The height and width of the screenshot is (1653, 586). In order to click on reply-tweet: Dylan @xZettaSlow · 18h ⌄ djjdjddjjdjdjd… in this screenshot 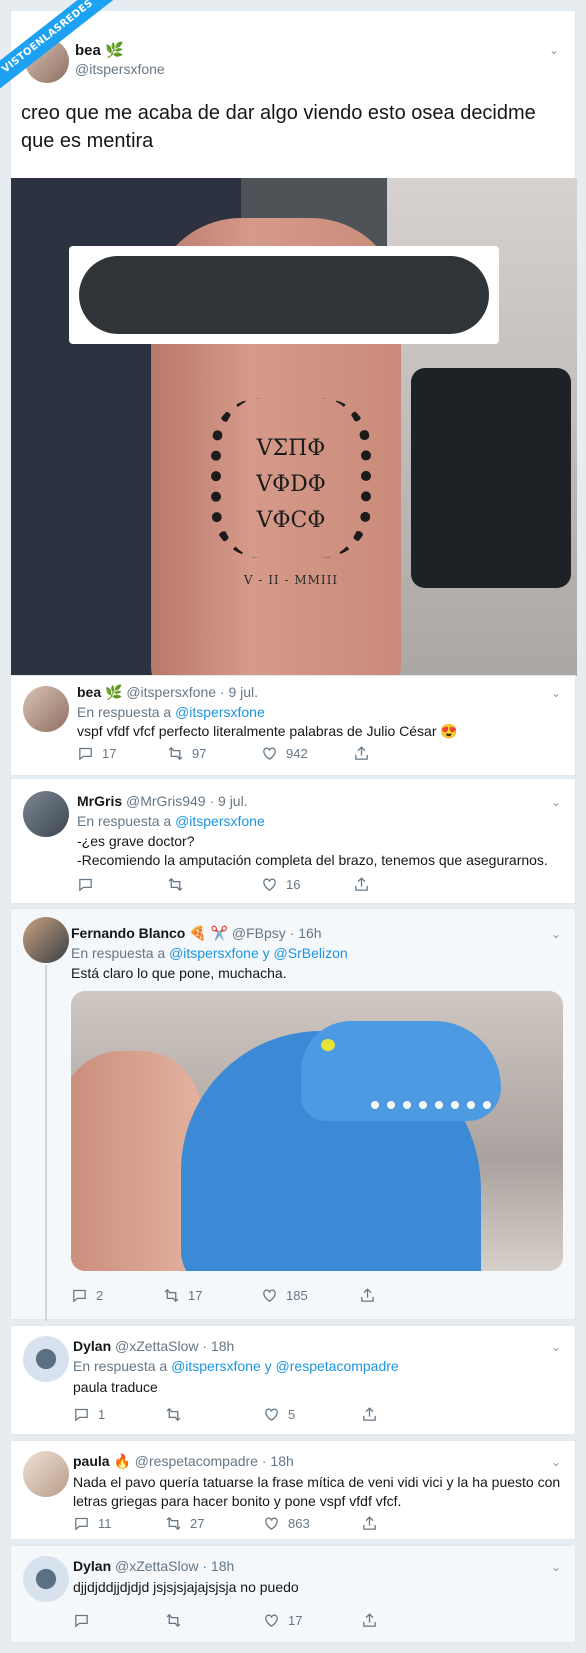, I will do `click(293, 1594)`.